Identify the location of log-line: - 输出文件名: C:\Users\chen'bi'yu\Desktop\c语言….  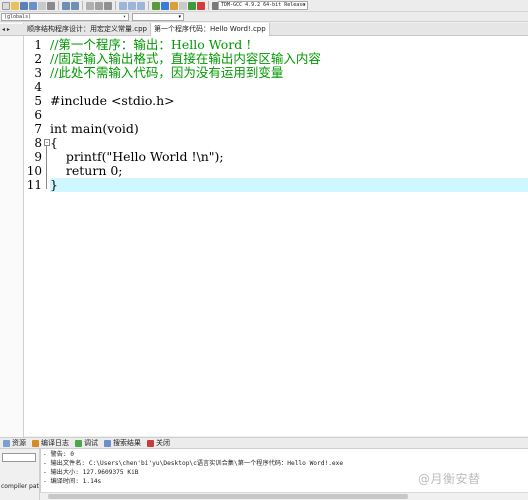
(193, 463).